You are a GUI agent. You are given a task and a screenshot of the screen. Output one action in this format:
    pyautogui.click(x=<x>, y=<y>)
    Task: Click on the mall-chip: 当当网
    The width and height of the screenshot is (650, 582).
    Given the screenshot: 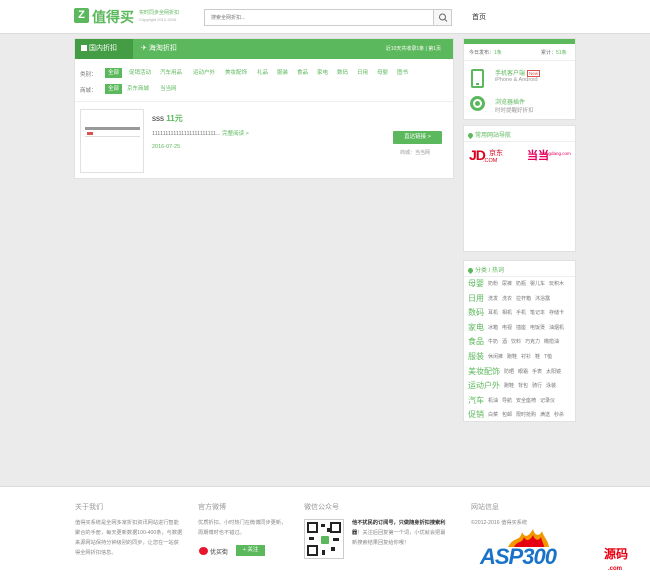 What is the action you would take?
    pyautogui.click(x=168, y=89)
    